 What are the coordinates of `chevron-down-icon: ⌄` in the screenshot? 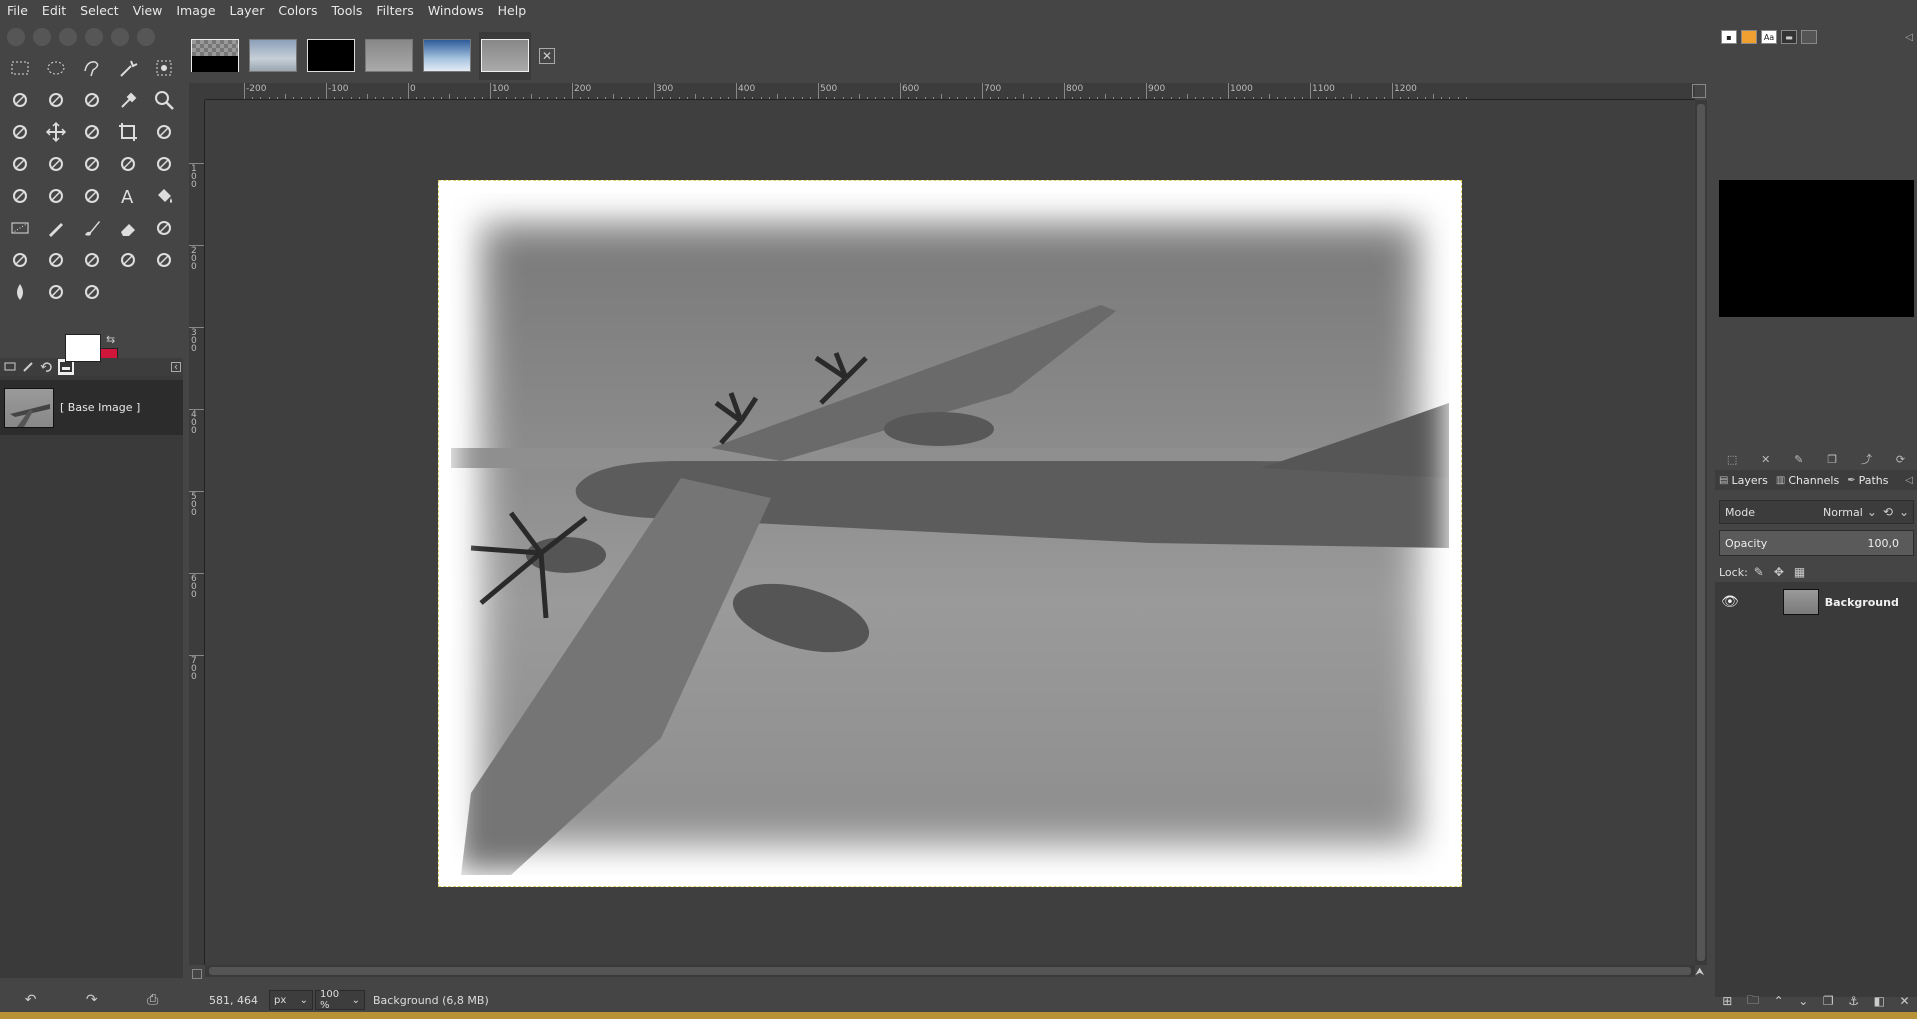 It's located at (1904, 512).